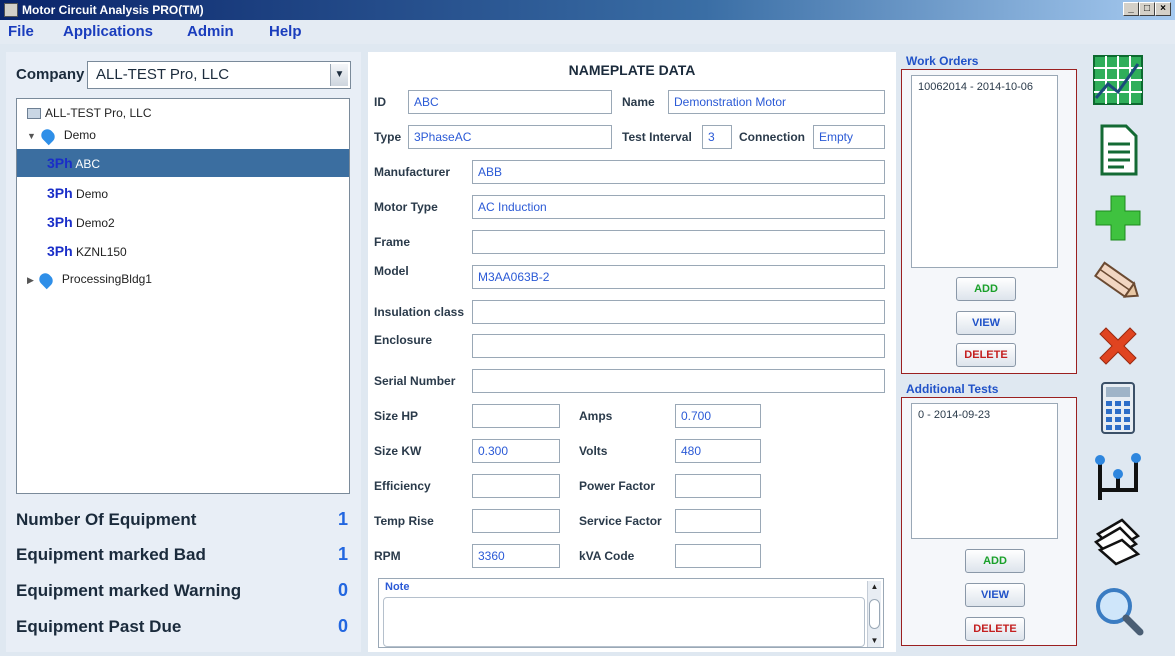 The height and width of the screenshot is (656, 1175). Describe the element at coordinates (210, 31) in the screenshot. I see `menu-admin: Admin` at that location.